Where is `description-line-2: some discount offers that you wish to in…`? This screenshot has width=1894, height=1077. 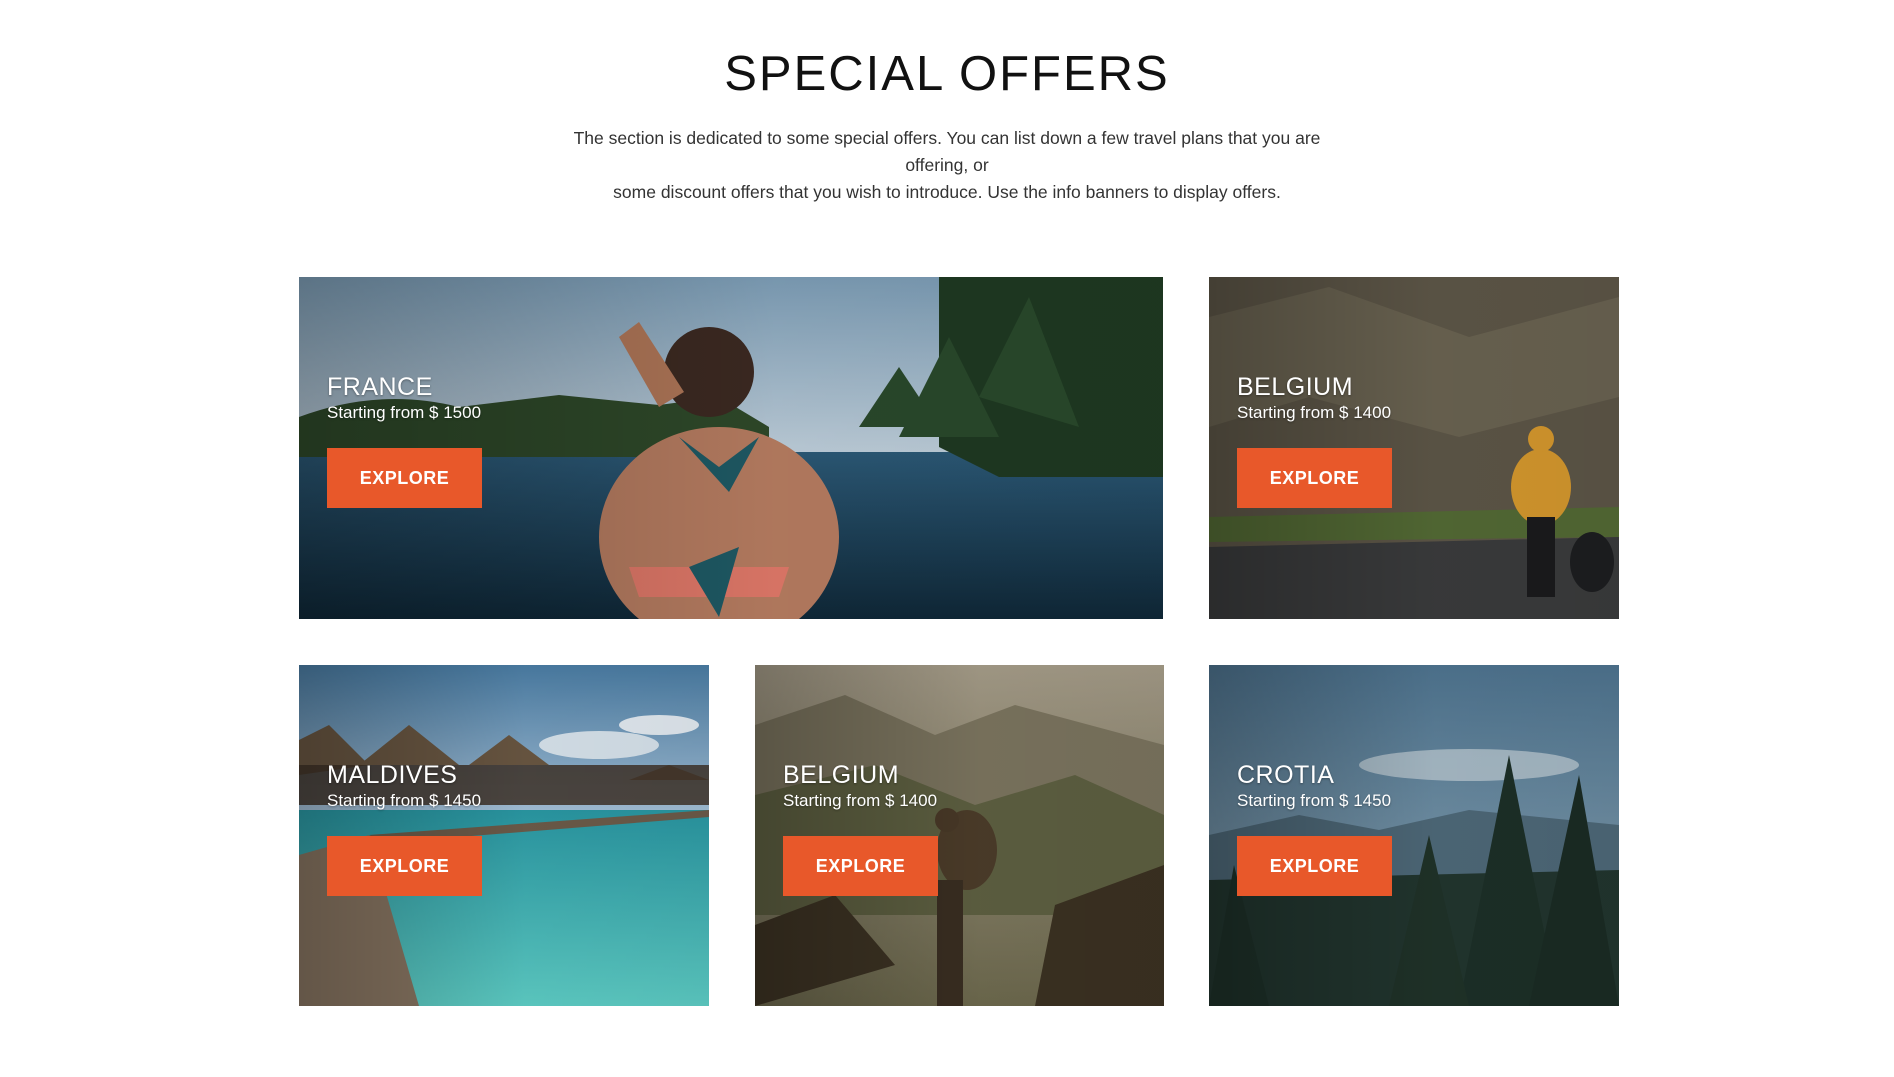
description-line-2: some discount offers that you wish to in… is located at coordinates (947, 192).